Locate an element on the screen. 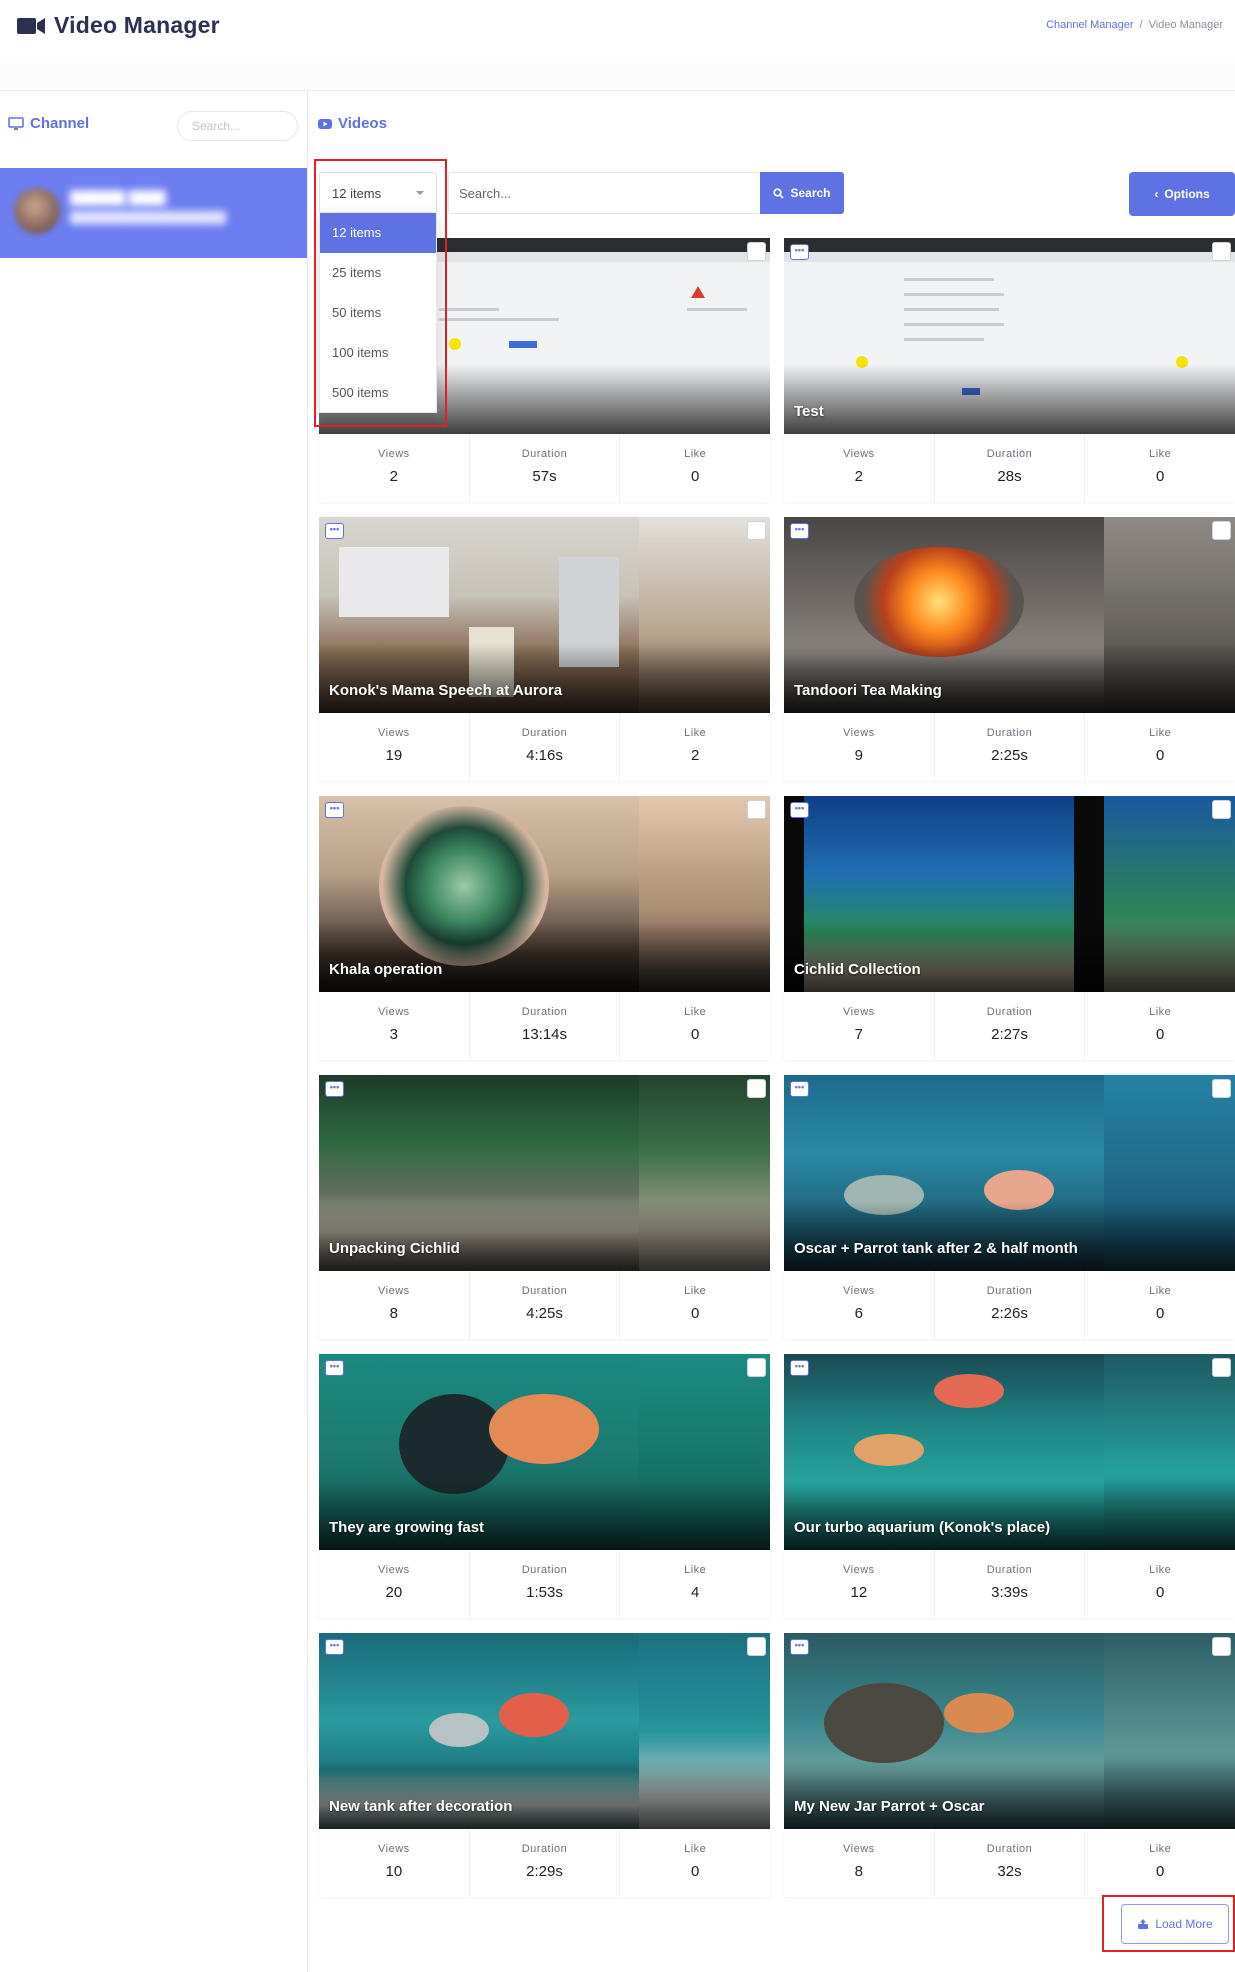 The image size is (1235, 1972). views-value: 2 is located at coordinates (393, 476).